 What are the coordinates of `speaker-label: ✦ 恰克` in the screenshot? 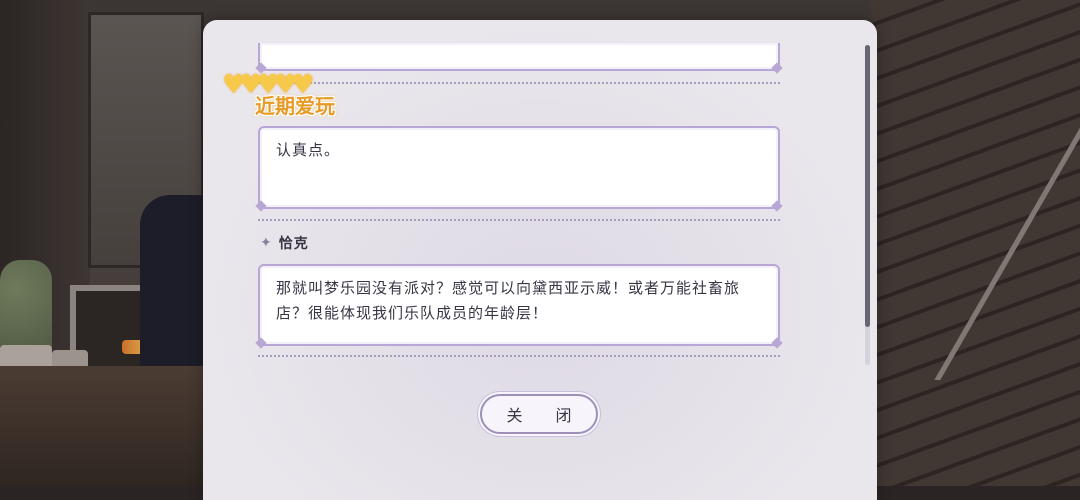 It's located at (284, 243).